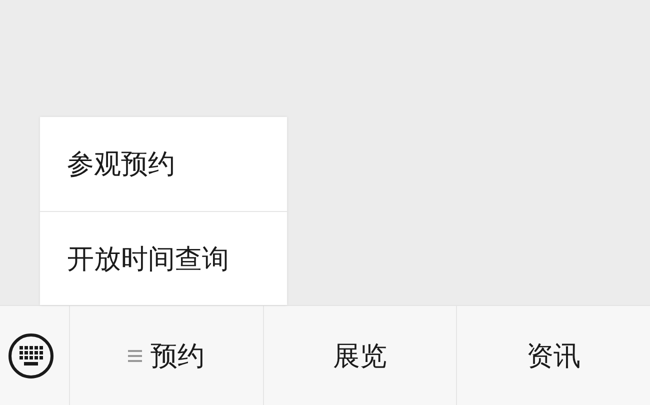 The image size is (650, 405). Describe the element at coordinates (163, 258) in the screenshot. I see `menu-item: 开放时间查询` at that location.